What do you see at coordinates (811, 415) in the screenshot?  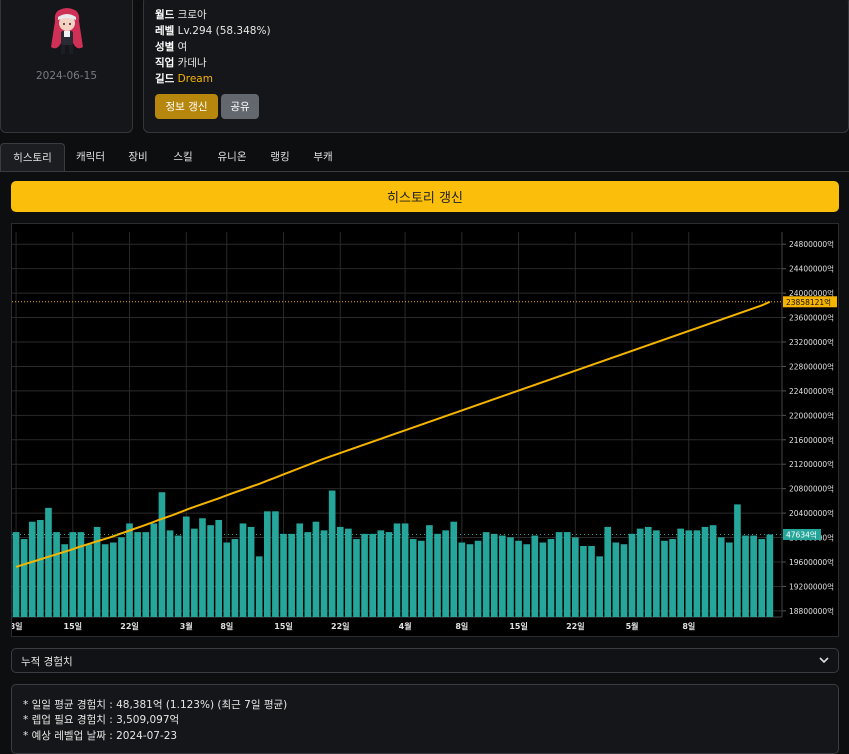 I see `y-tick-label: 22000000억` at bounding box center [811, 415].